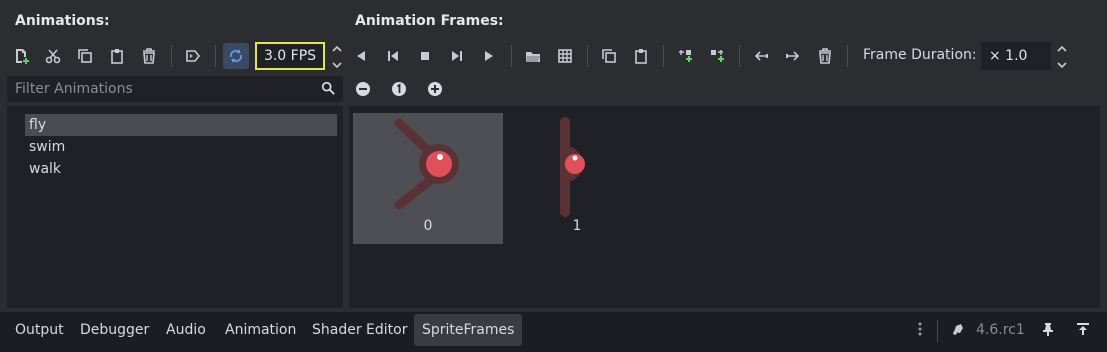 This screenshot has height=352, width=1107. Describe the element at coordinates (920, 55) in the screenshot. I see `frame-duration-label: Frame Duration:` at that location.